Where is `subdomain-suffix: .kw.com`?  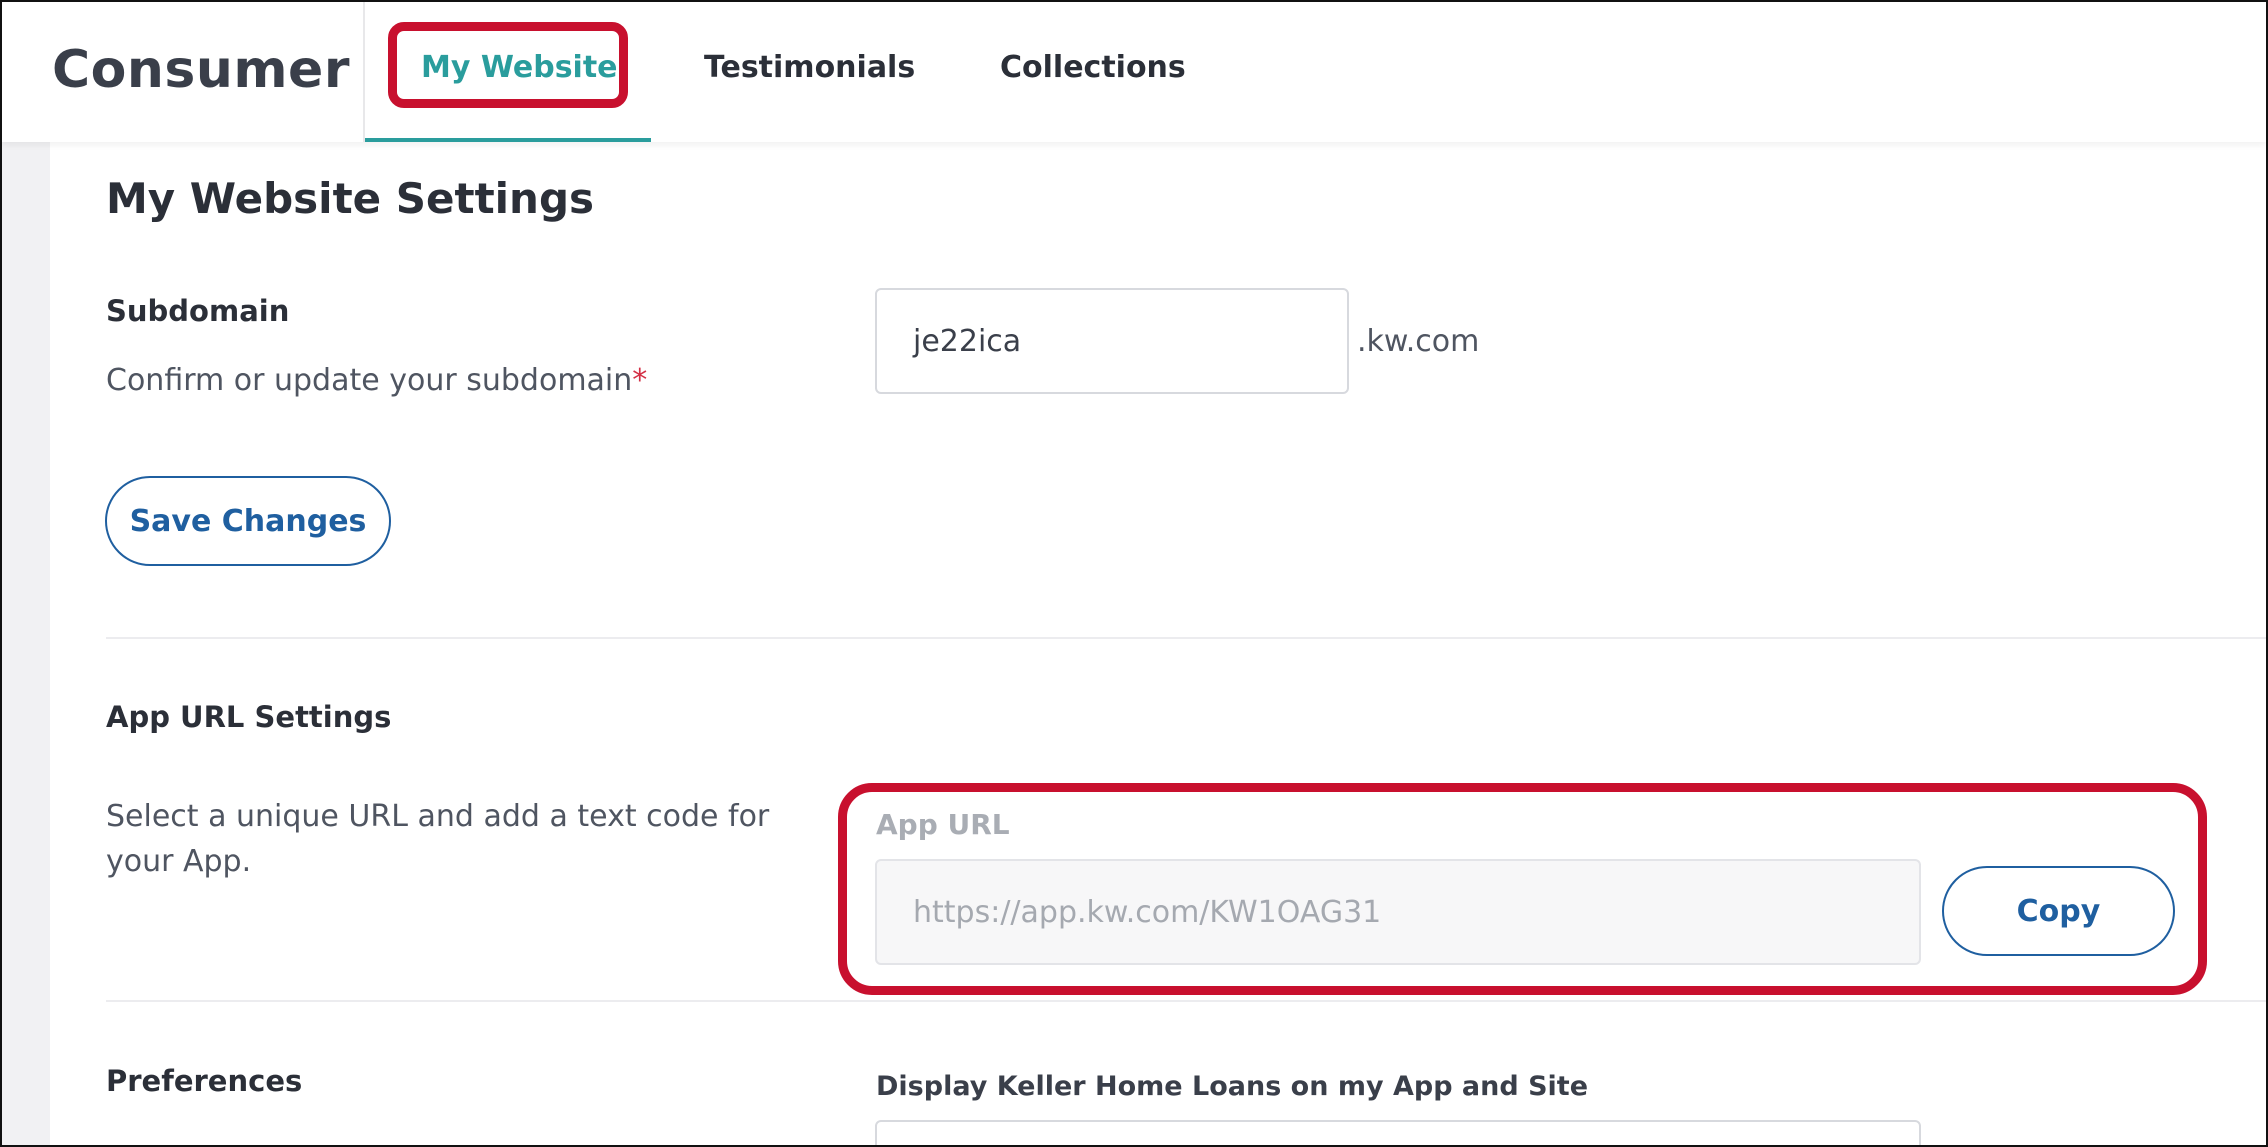
subdomain-suffix: .kw.com is located at coordinates (1418, 341).